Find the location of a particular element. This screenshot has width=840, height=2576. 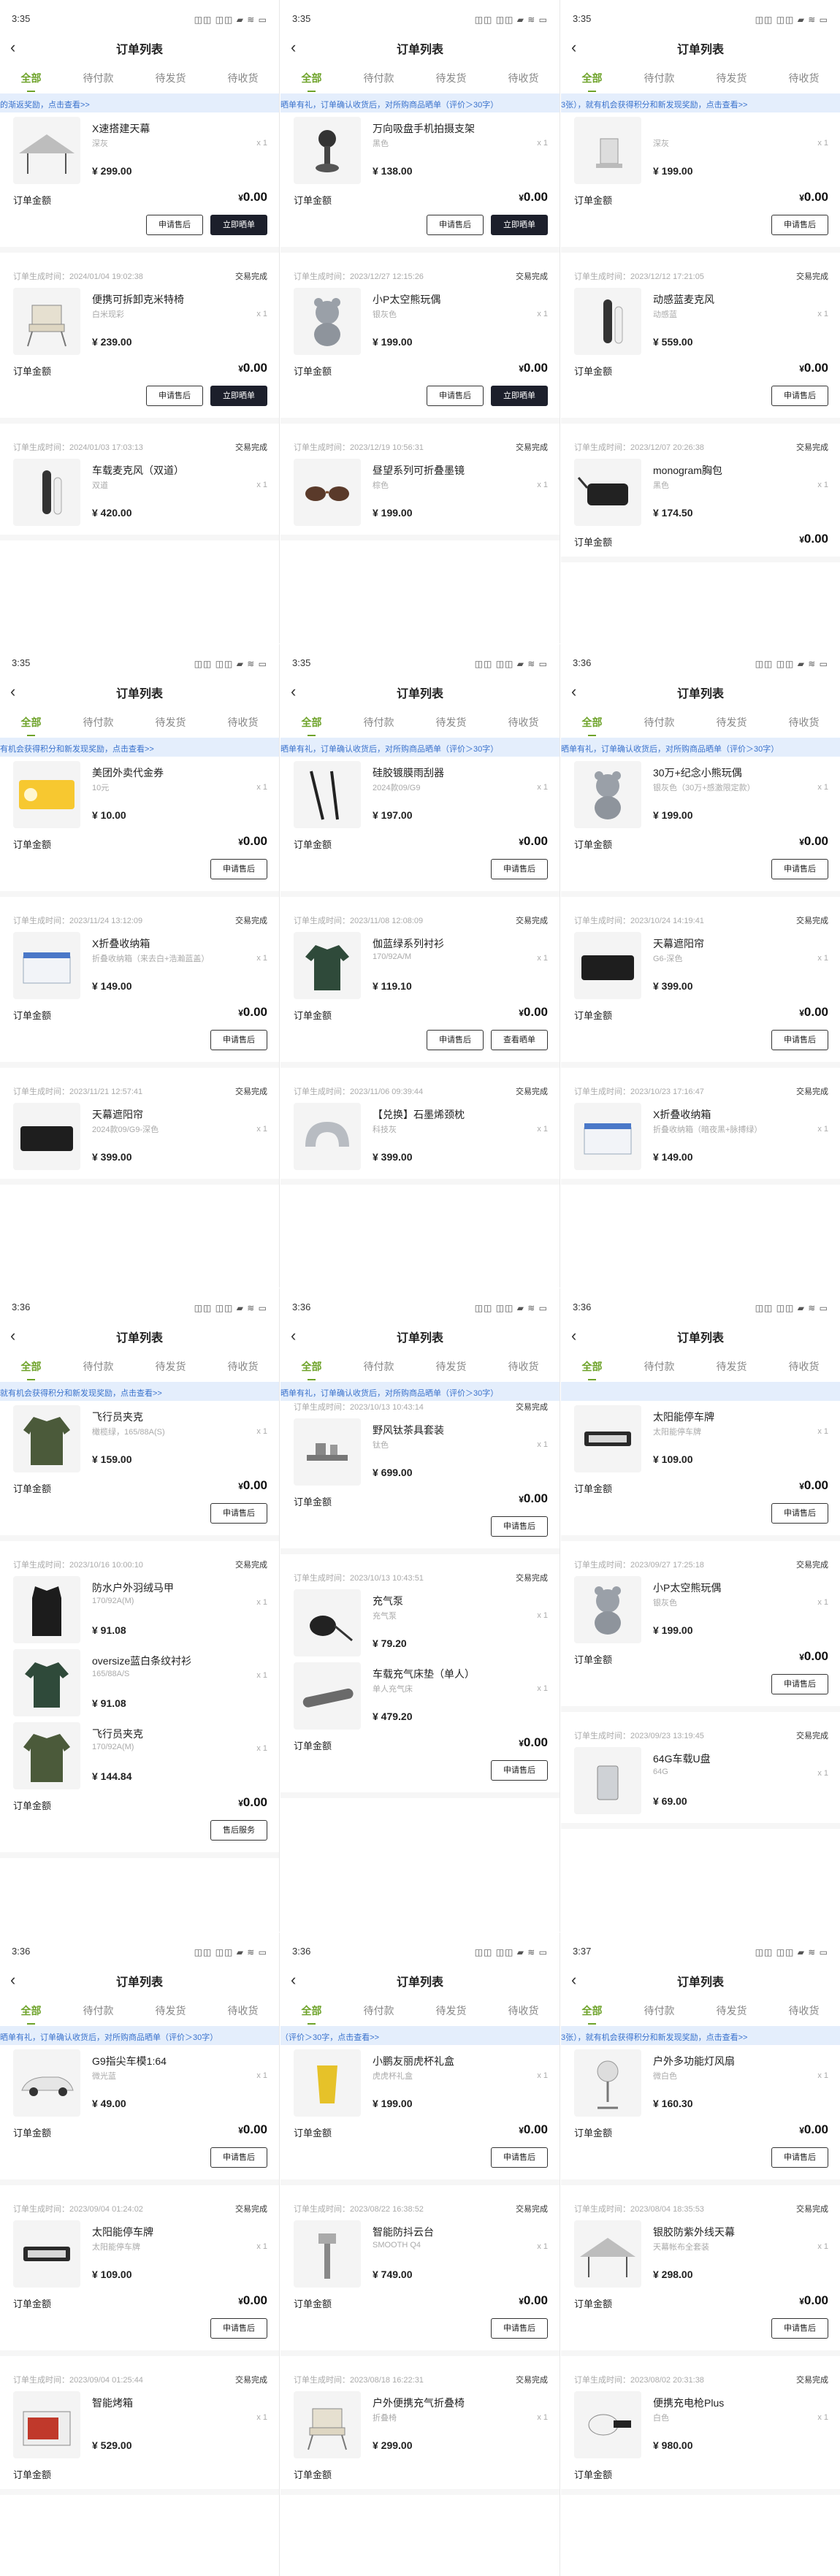

product-name: 飞行员夹克 is located at coordinates (117, 1734).